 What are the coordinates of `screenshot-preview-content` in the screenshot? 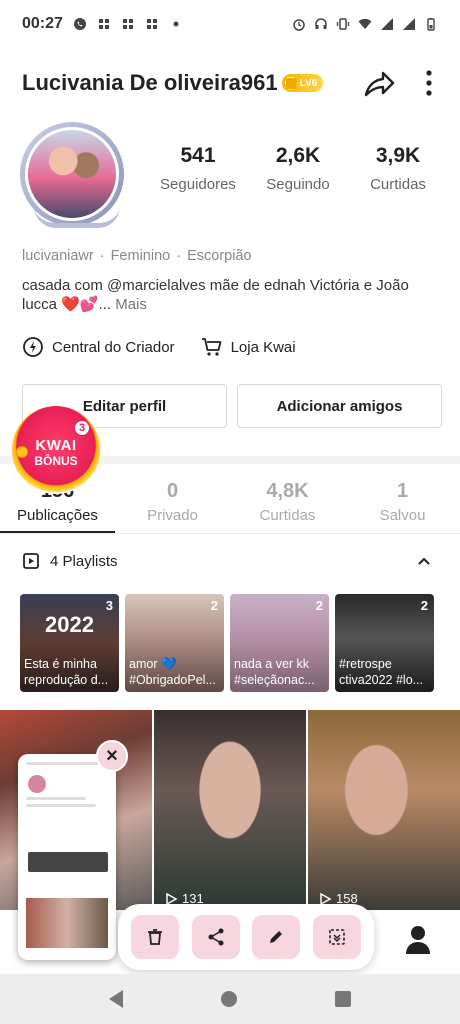 It's located at (67, 857).